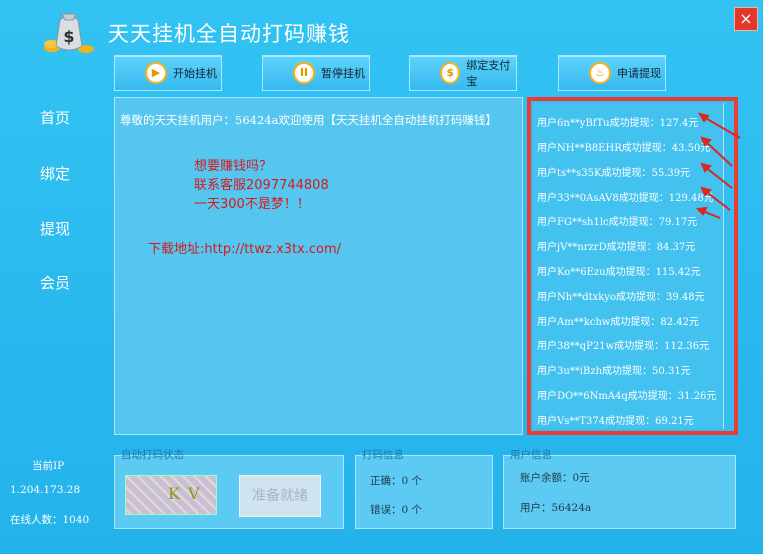  I want to click on list-item: 用户Am**kchw成功提现：82.42元, so click(618, 322).